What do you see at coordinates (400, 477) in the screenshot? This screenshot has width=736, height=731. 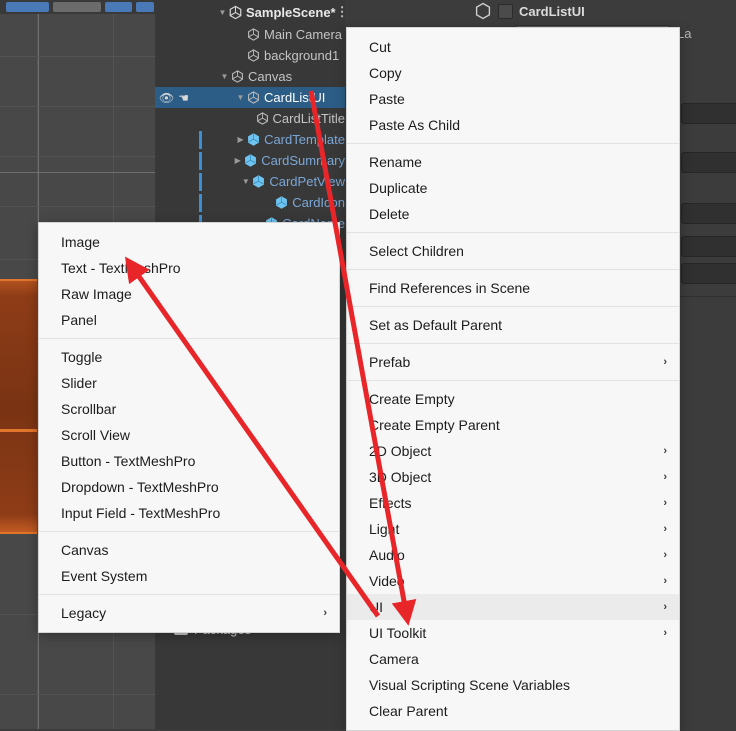 I see `menu-item-label: 3D Object` at bounding box center [400, 477].